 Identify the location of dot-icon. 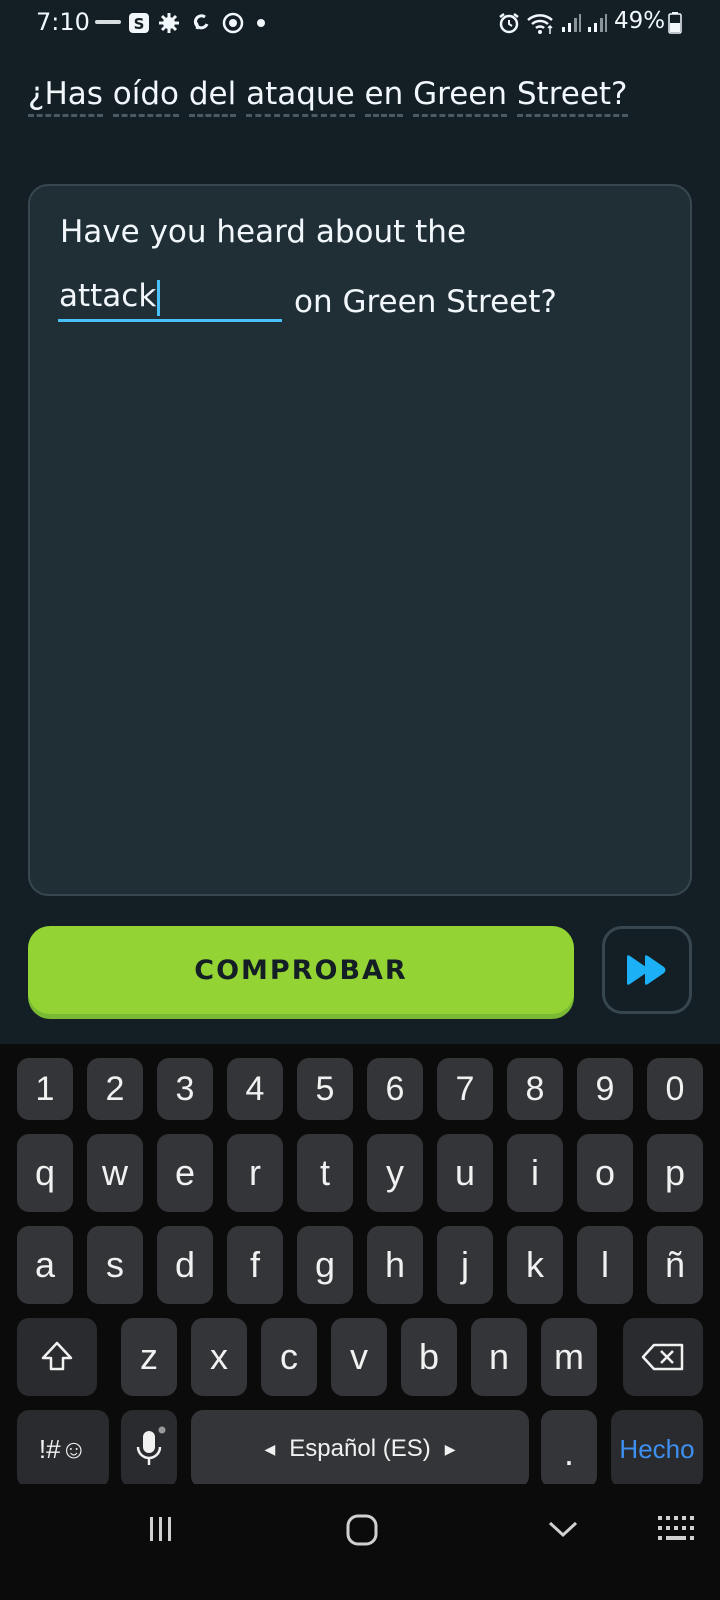
(261, 23).